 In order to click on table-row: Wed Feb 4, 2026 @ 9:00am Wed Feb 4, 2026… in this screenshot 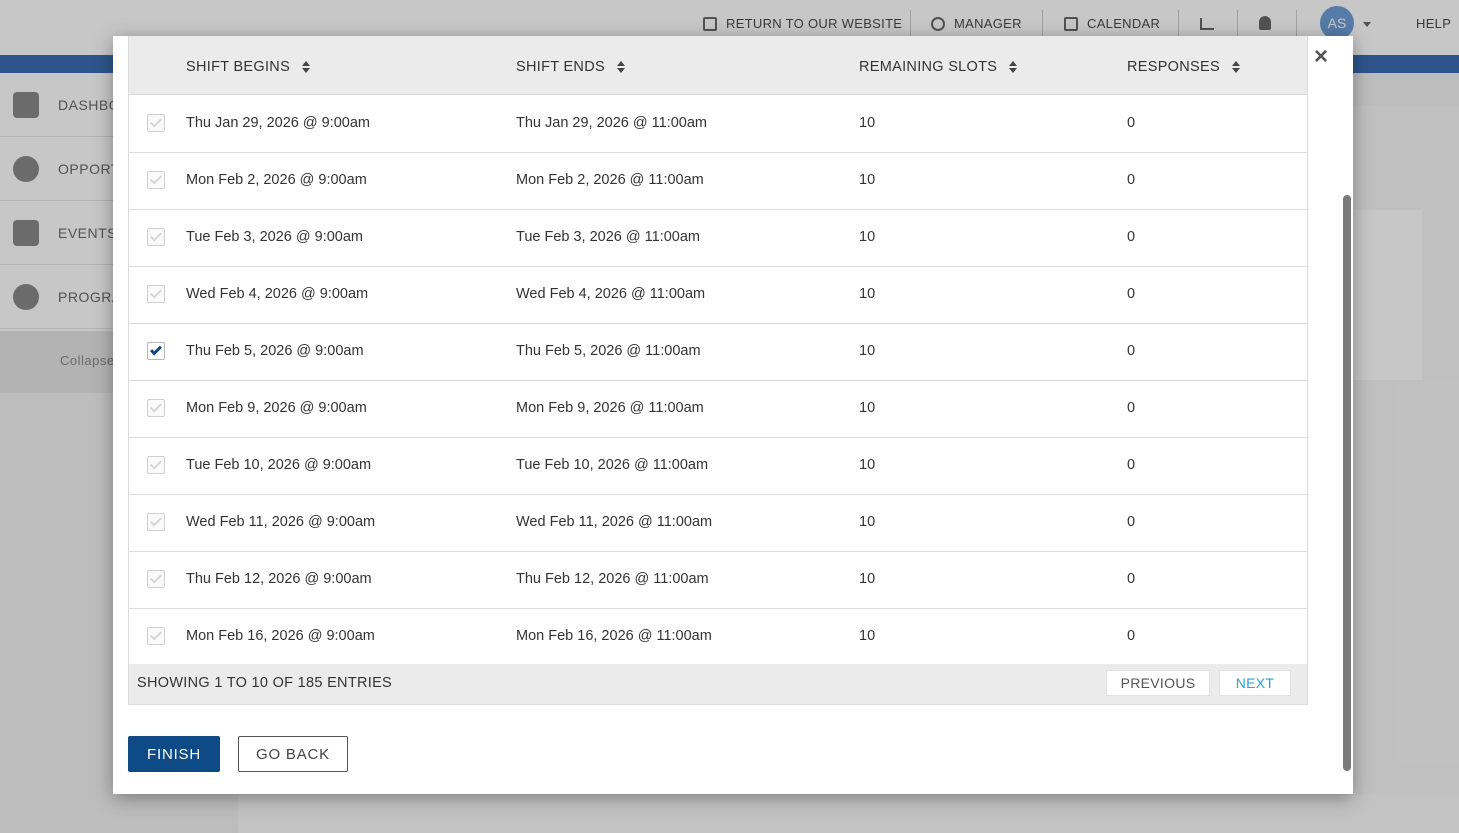, I will do `click(718, 295)`.